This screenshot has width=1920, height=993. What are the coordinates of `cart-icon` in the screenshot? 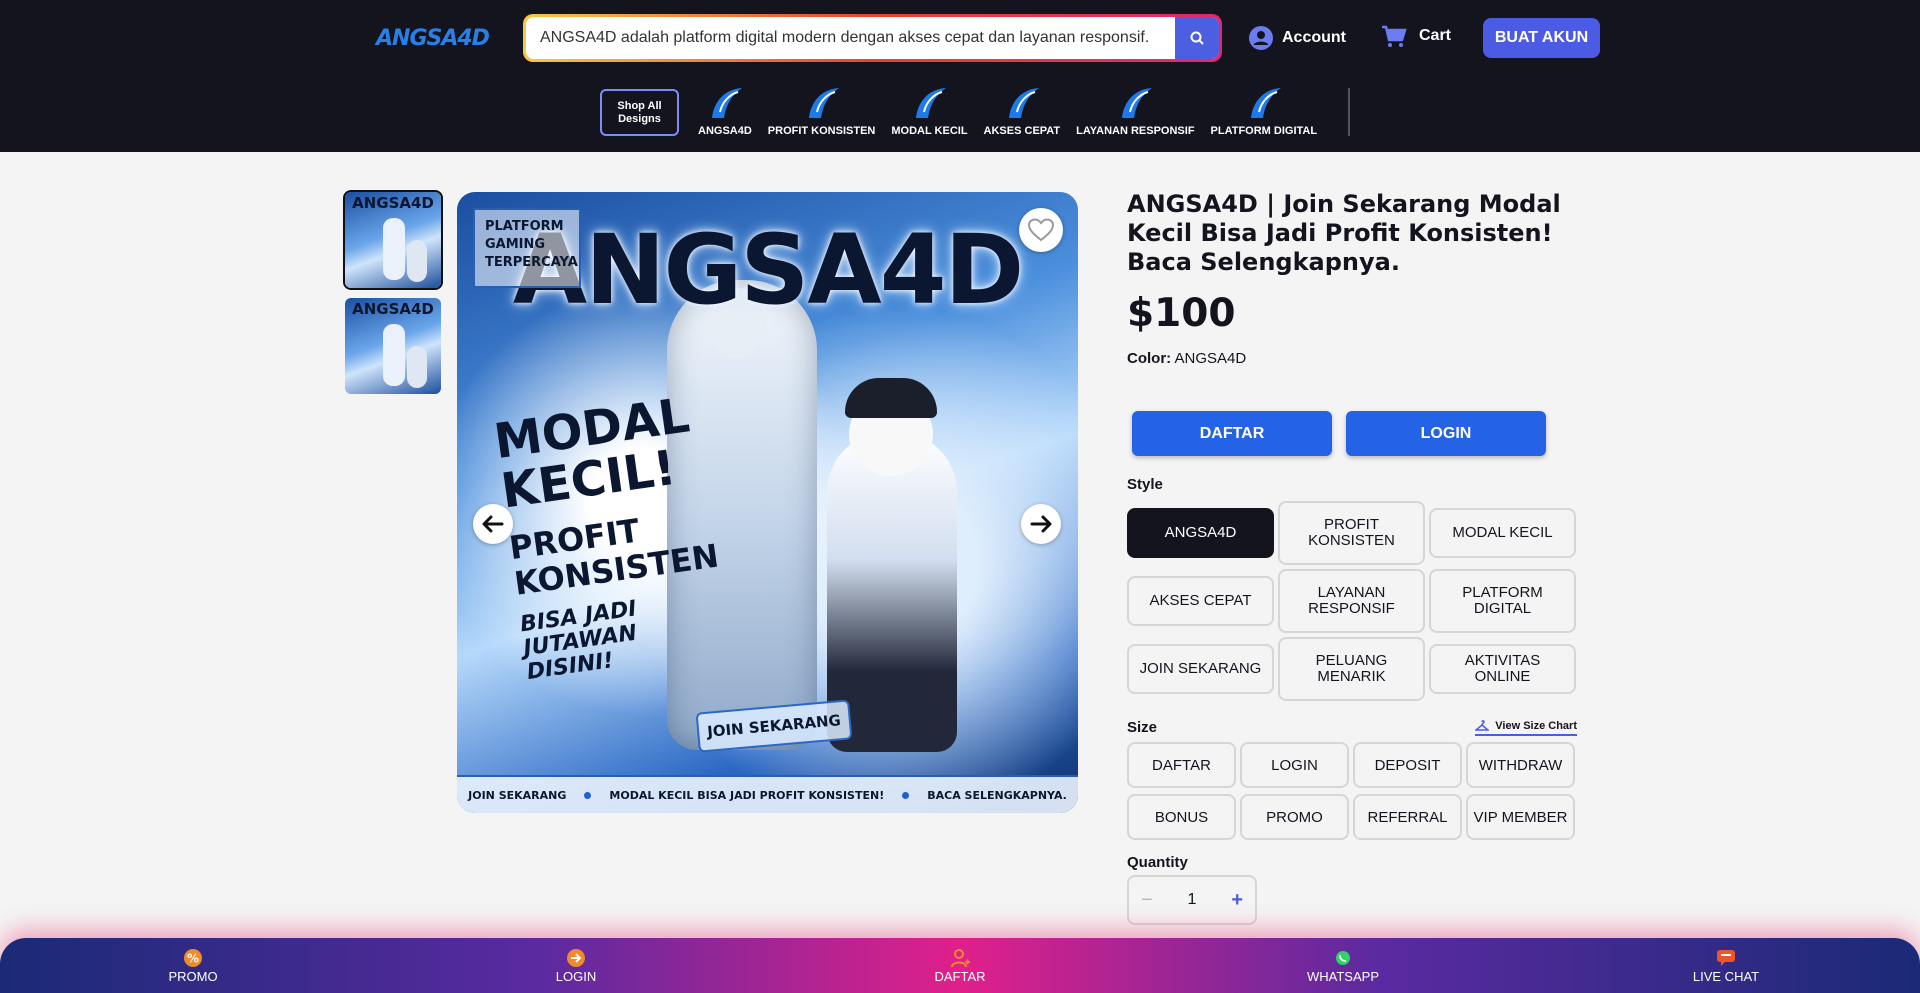 It's located at (1394, 36).